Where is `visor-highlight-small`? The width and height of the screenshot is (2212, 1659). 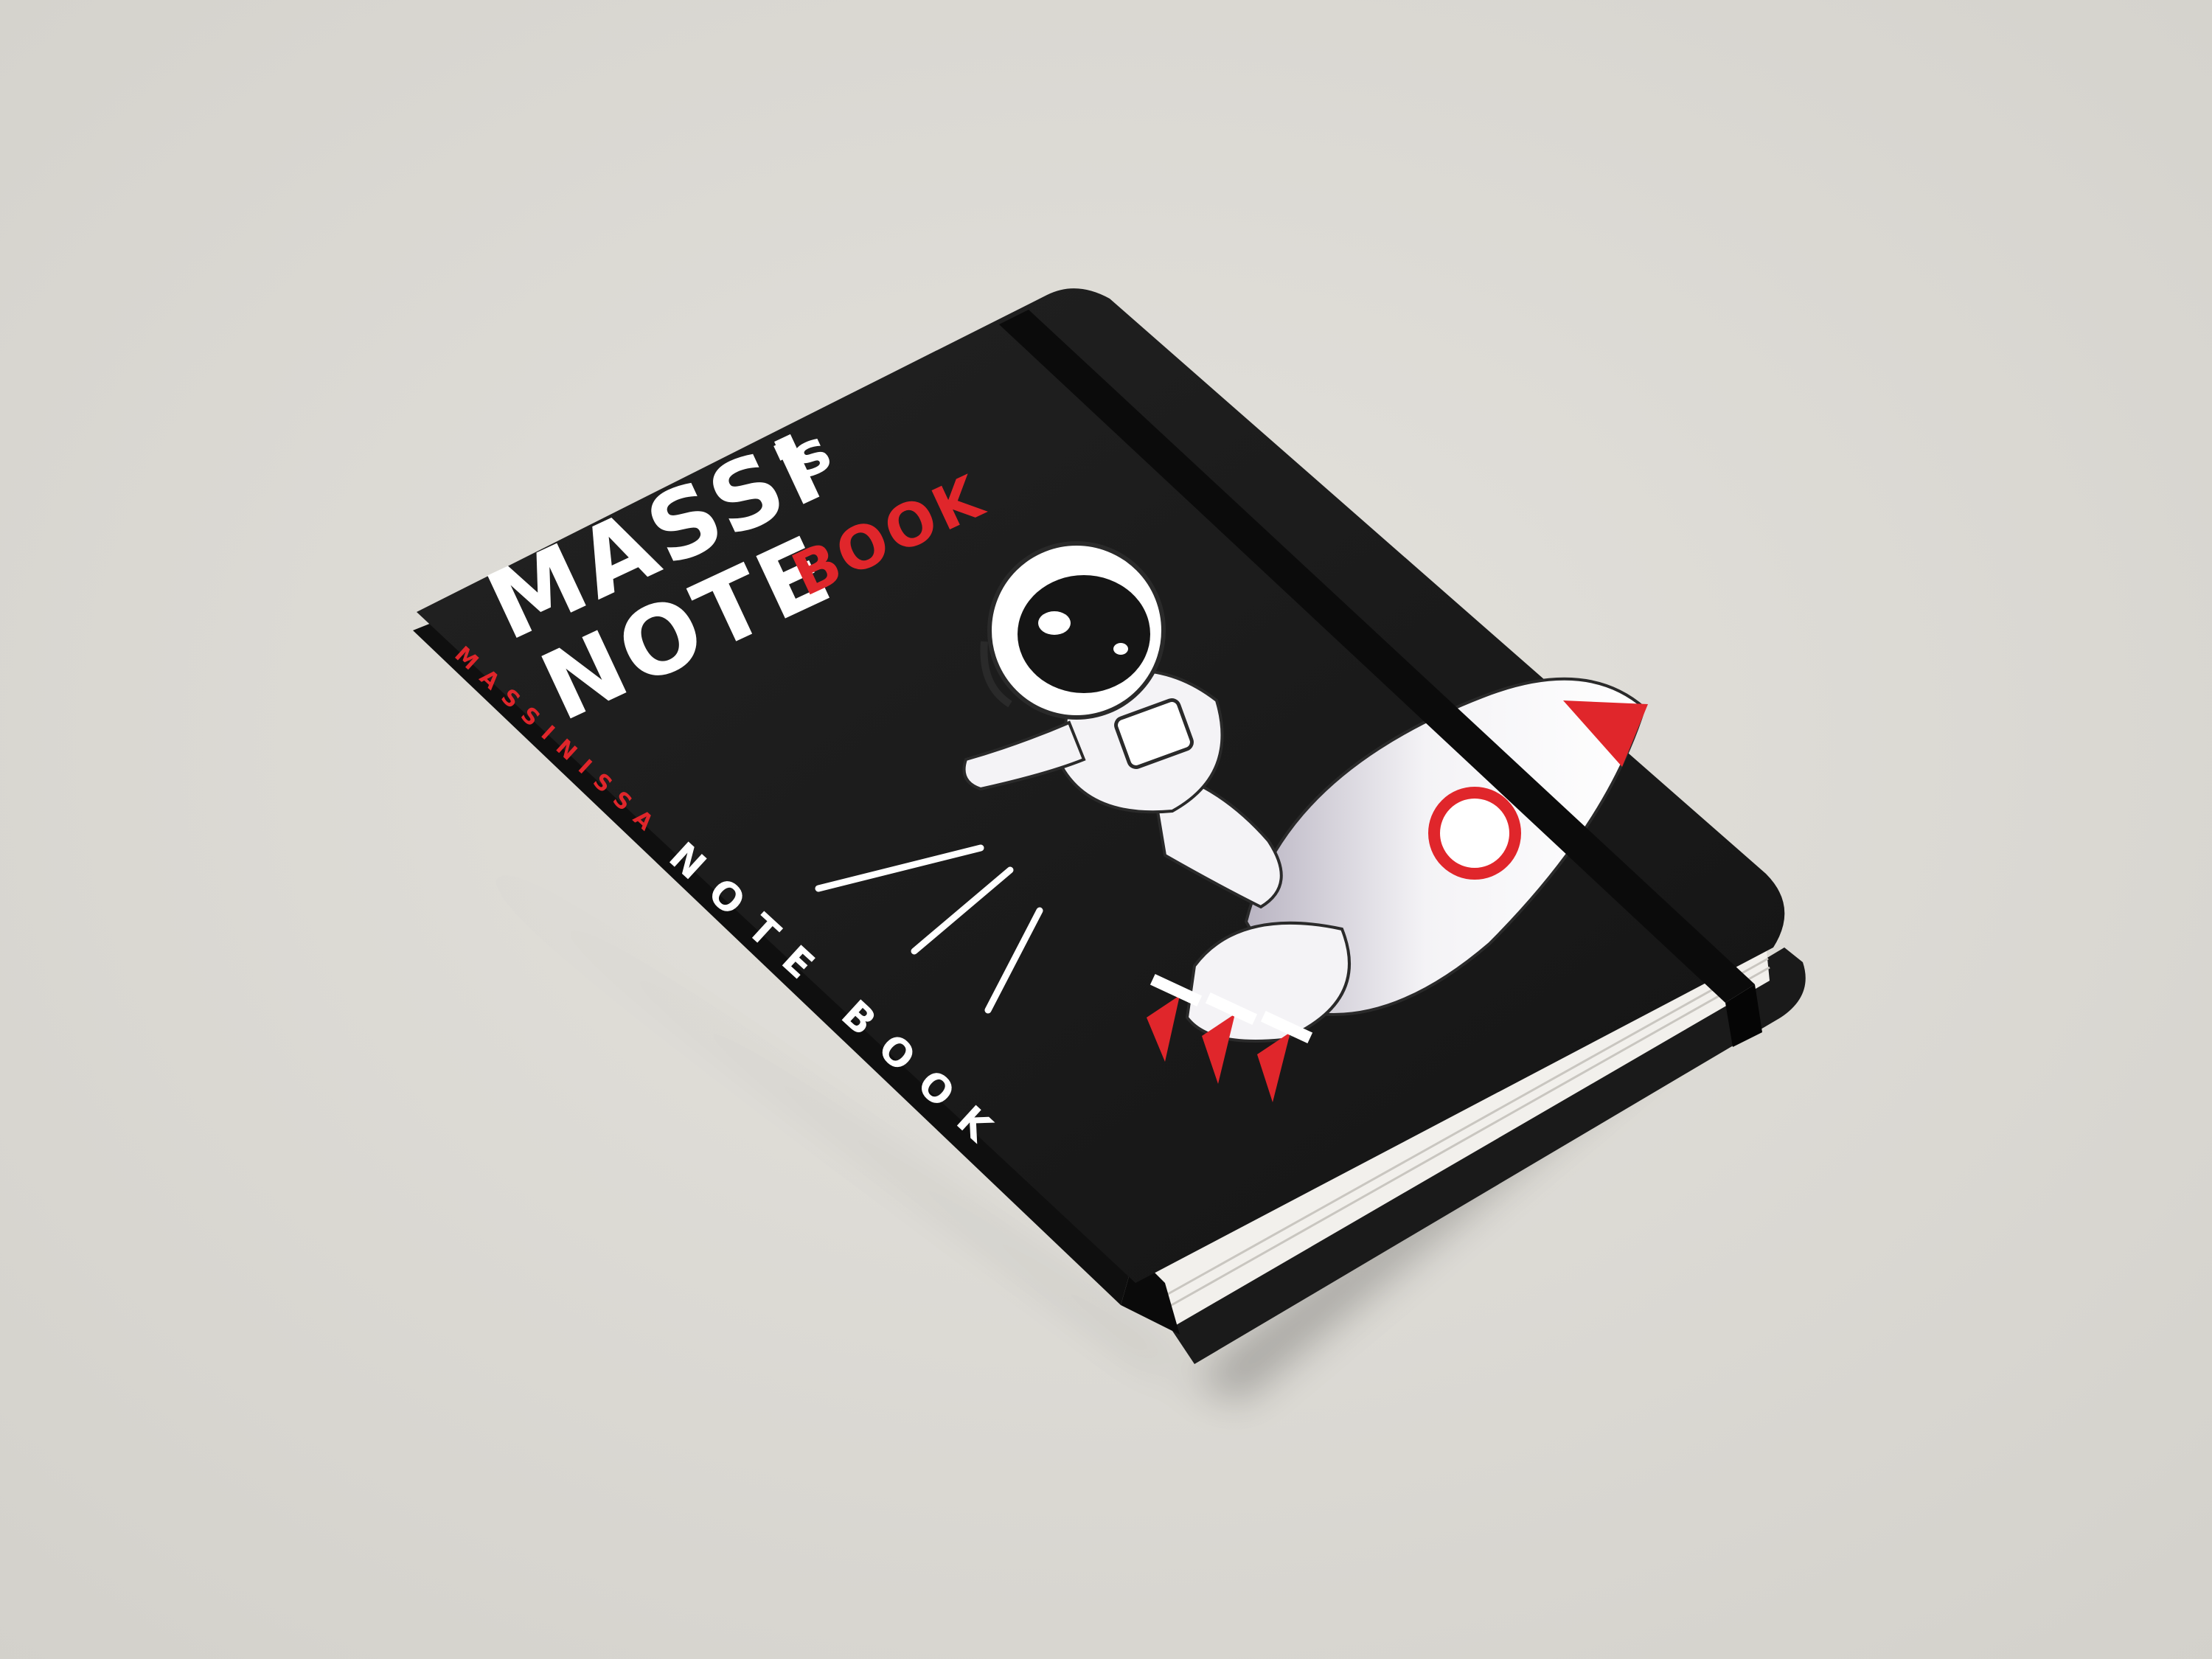 visor-highlight-small is located at coordinates (1120, 649).